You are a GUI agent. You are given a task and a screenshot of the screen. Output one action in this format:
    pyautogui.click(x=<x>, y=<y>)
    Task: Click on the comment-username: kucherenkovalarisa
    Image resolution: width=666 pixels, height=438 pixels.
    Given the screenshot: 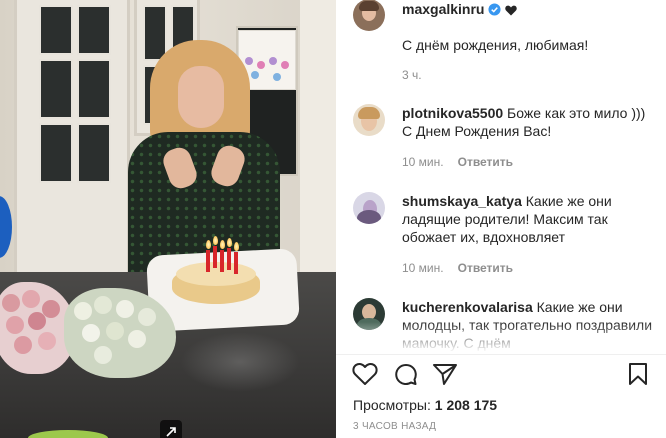 What is the action you would take?
    pyautogui.click(x=467, y=307)
    